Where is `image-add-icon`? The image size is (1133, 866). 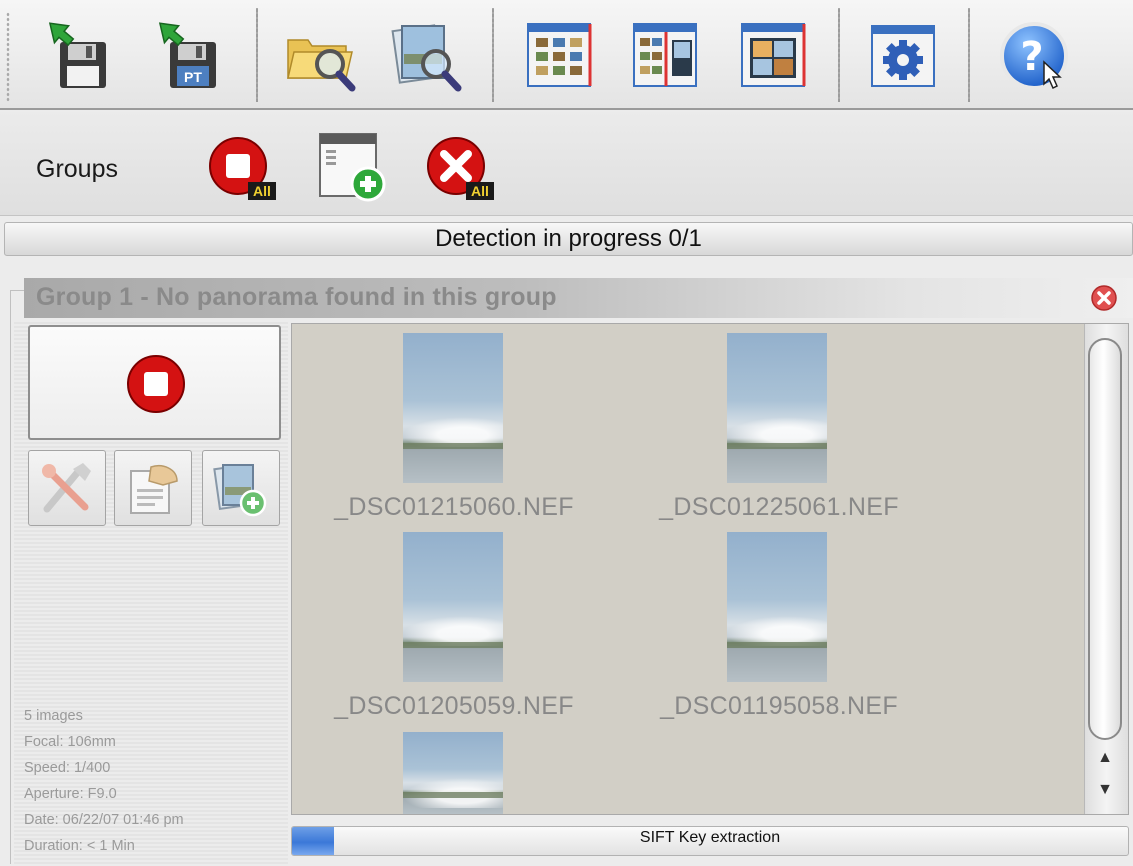
image-add-icon is located at coordinates (240, 490).